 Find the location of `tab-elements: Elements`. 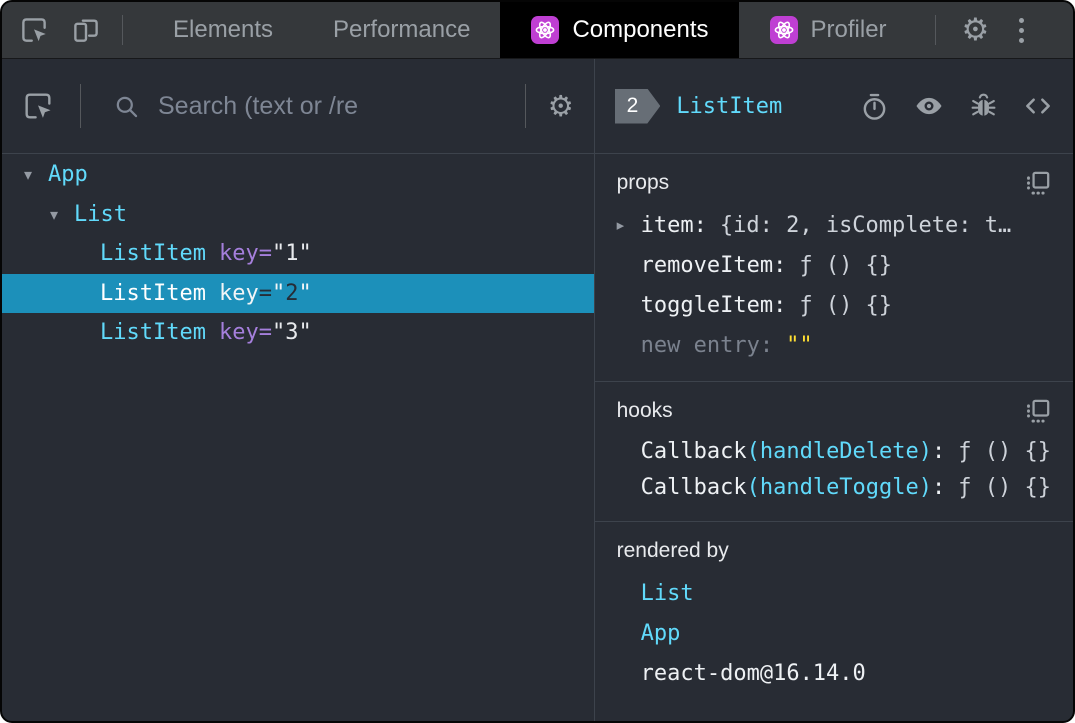

tab-elements: Elements is located at coordinates (223, 30).